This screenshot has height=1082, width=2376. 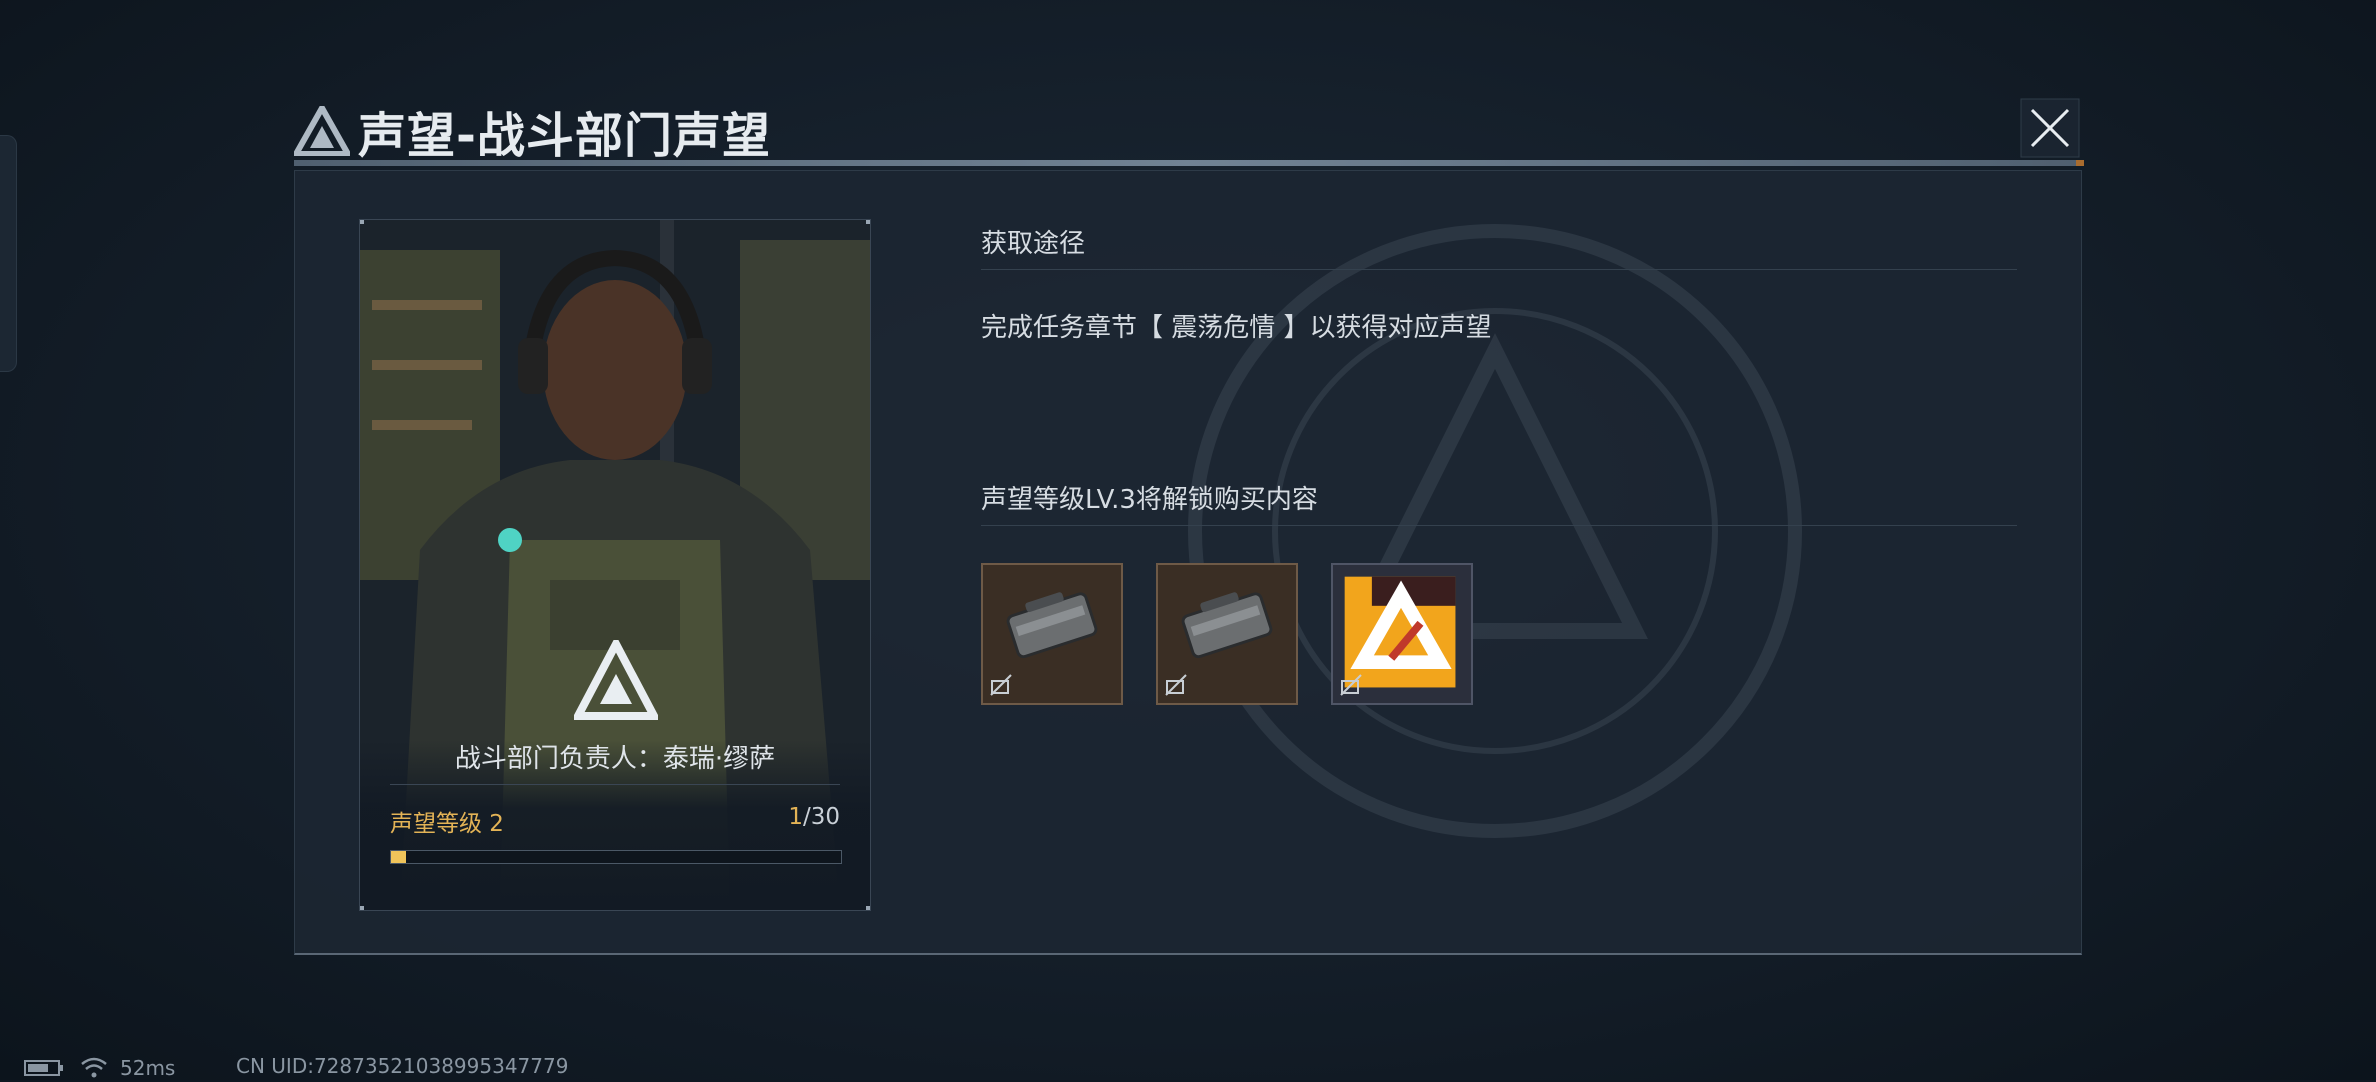 What do you see at coordinates (447, 824) in the screenshot?
I see `reputation-level: 声望等级 2` at bounding box center [447, 824].